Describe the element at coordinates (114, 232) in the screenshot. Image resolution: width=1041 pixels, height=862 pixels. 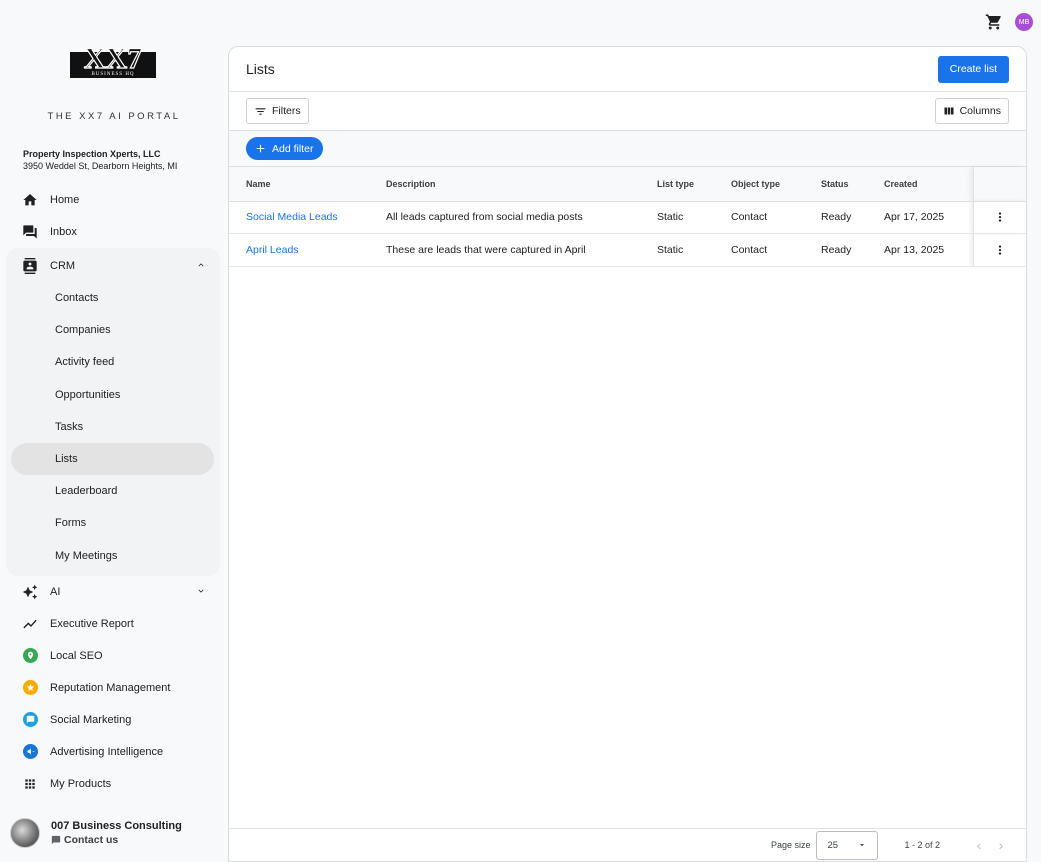
I see `nav-inbox: Inbox` at that location.